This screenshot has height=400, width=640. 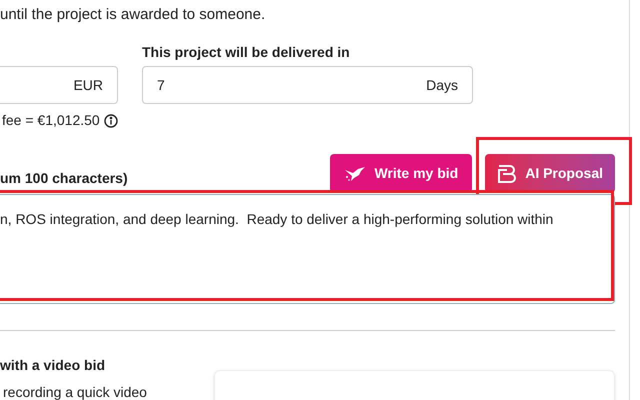 I want to click on days-label: Days, so click(x=442, y=85).